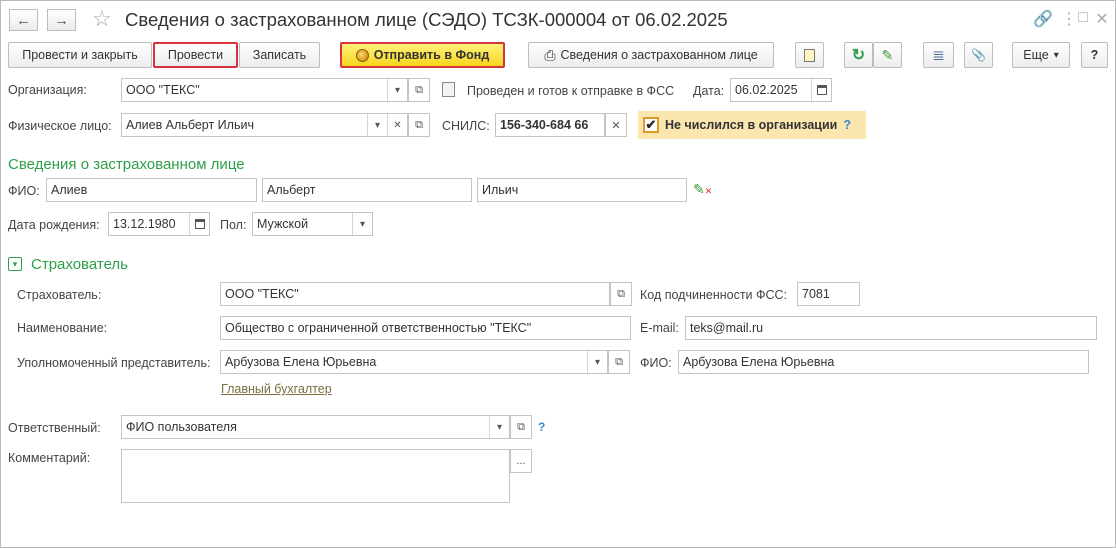 Image resolution: width=1116 pixels, height=548 pixels. Describe the element at coordinates (47, 90) in the screenshot. I see `organization-label: Организация:` at that location.